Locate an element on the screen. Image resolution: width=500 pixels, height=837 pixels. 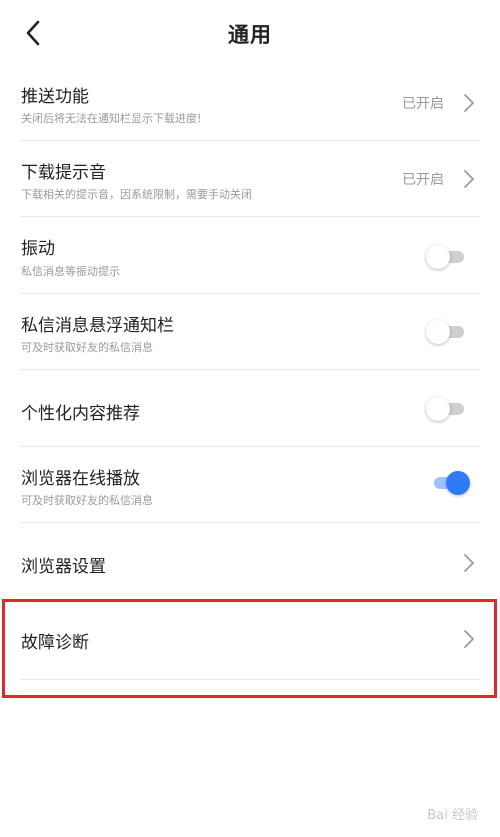
settings-item-title: 浏览器在线播放 is located at coordinates (80, 479).